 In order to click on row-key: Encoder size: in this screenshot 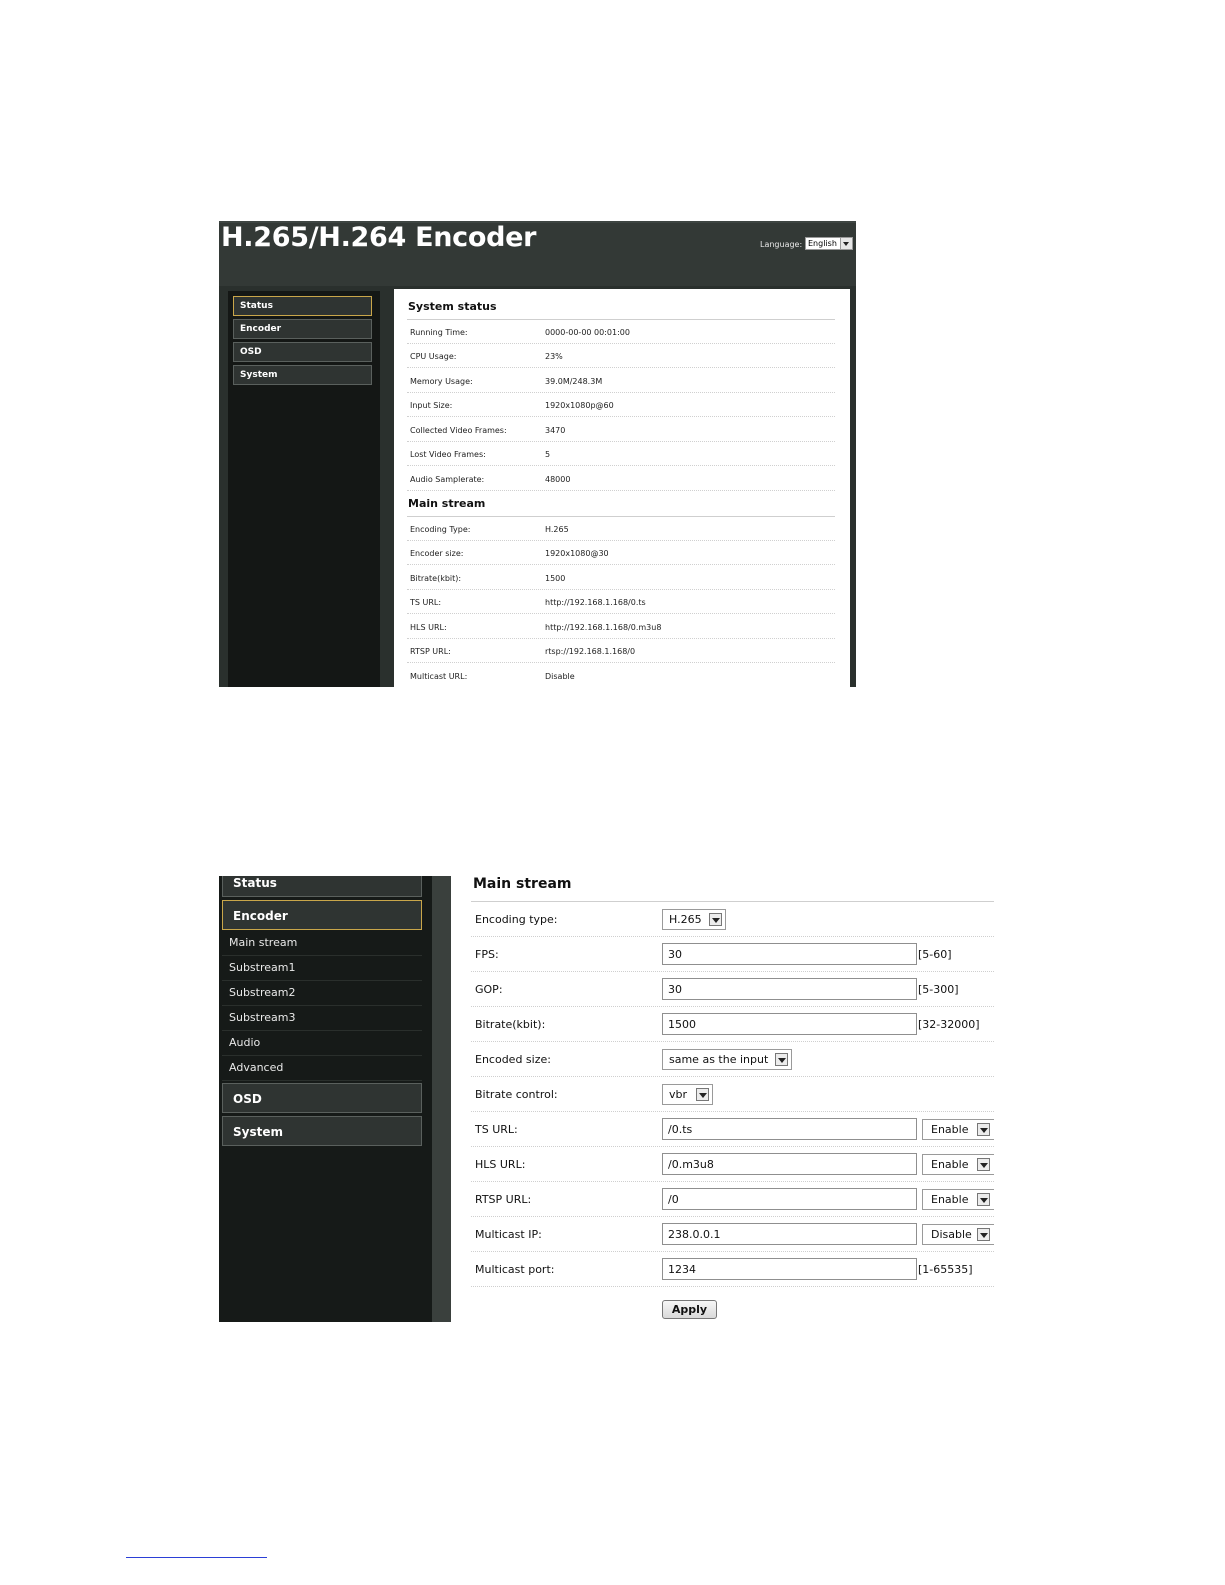, I will do `click(437, 553)`.